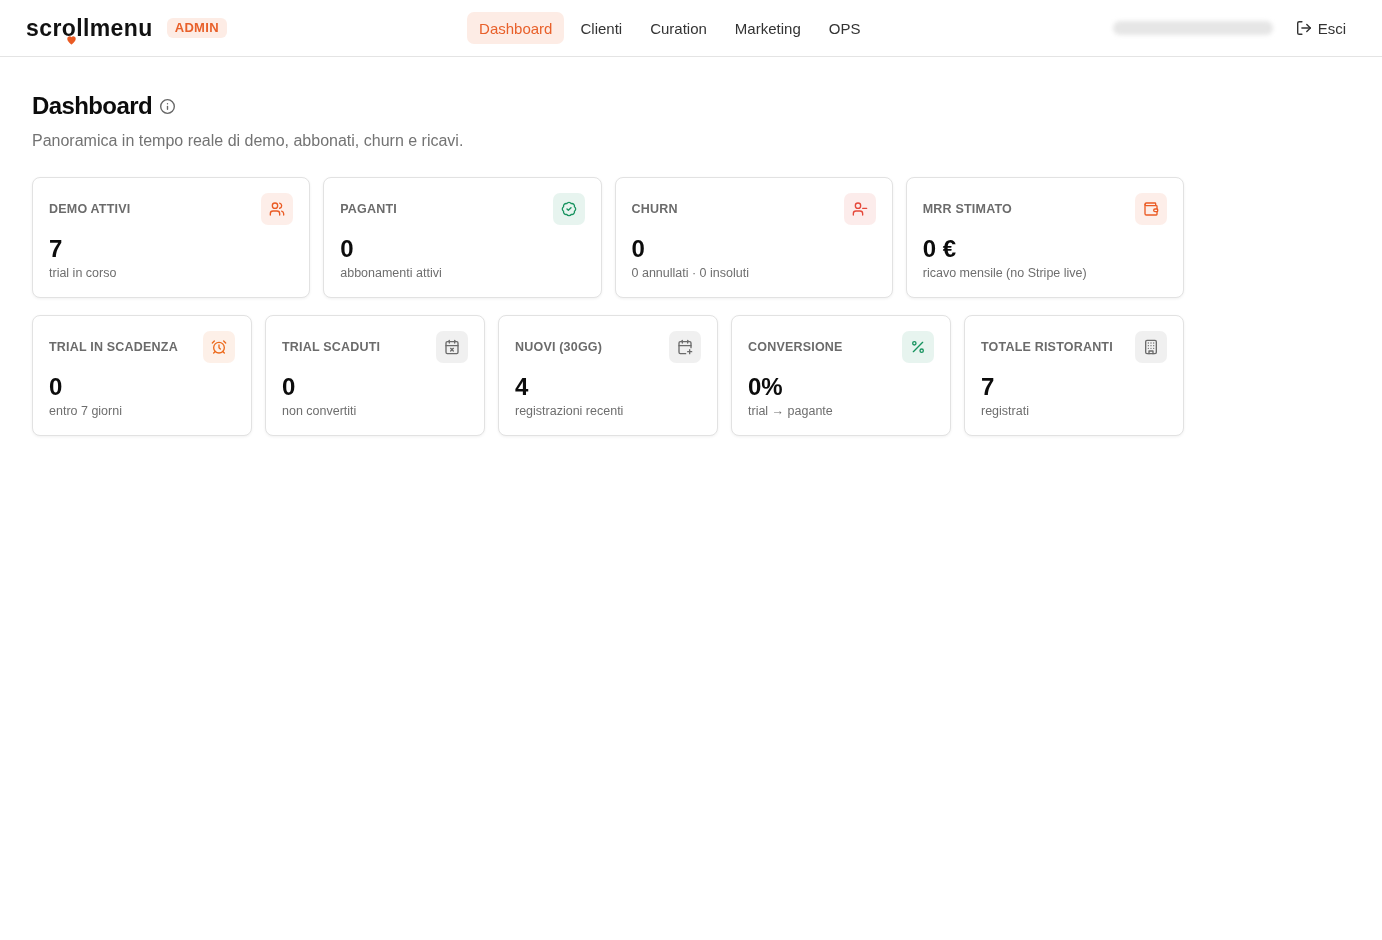  What do you see at coordinates (767, 28) in the screenshot?
I see `nav-tab: Marketing` at bounding box center [767, 28].